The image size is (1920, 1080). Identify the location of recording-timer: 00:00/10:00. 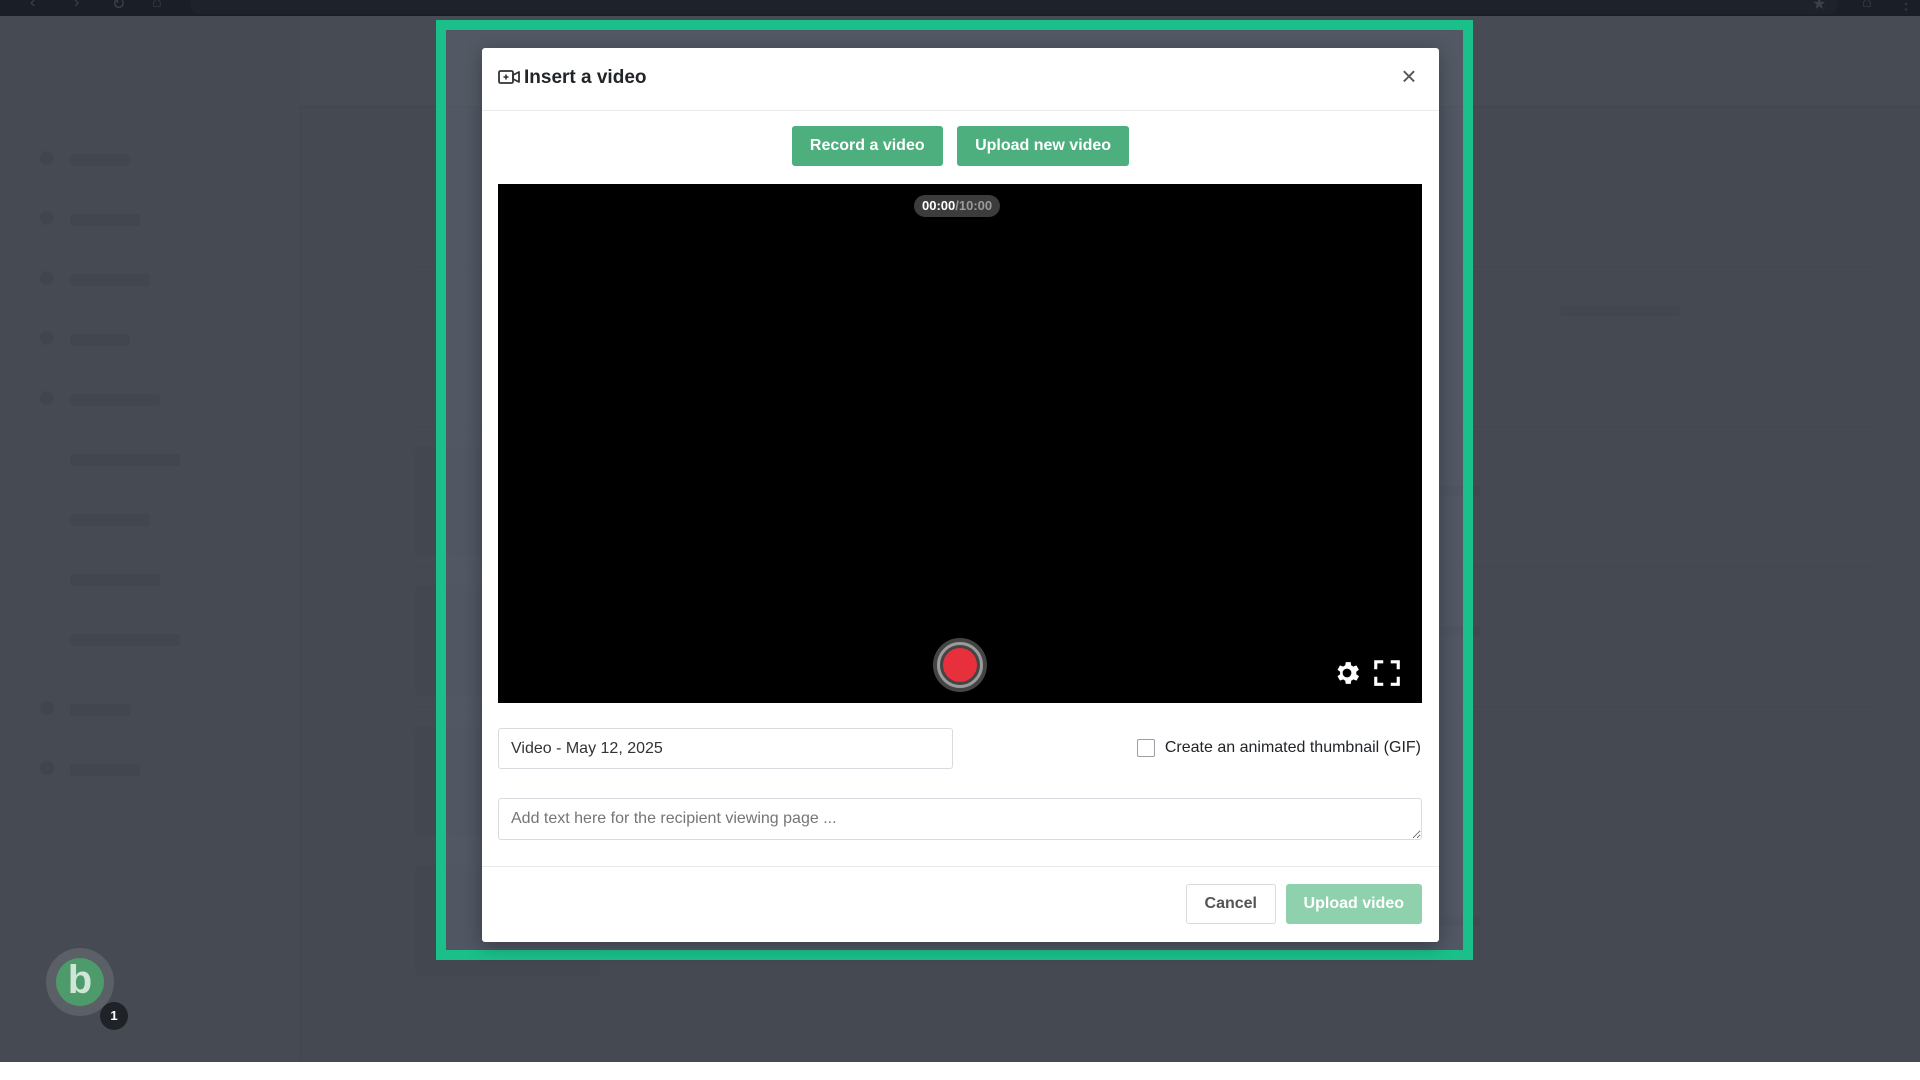
(957, 206).